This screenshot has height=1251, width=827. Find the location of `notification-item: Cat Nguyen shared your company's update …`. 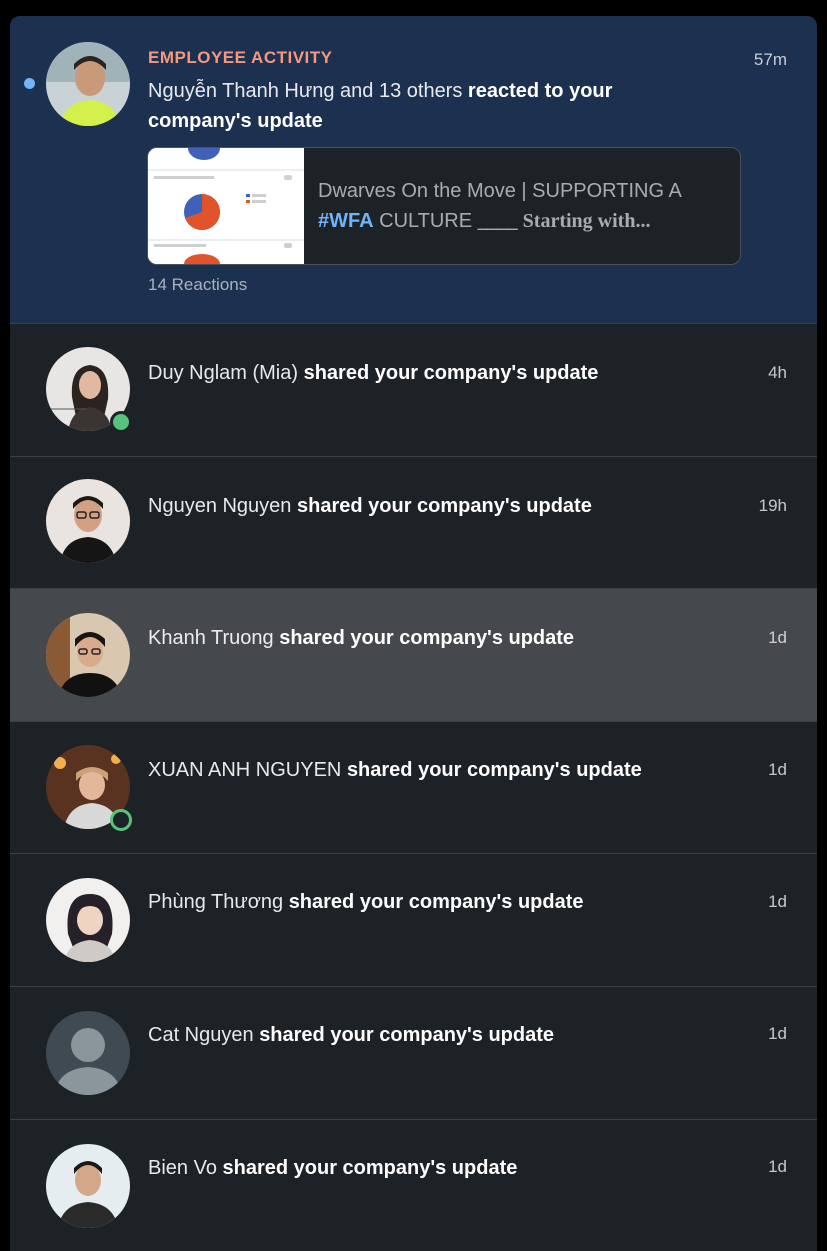

notification-item: Cat Nguyen shared your company's update … is located at coordinates (413, 1053).